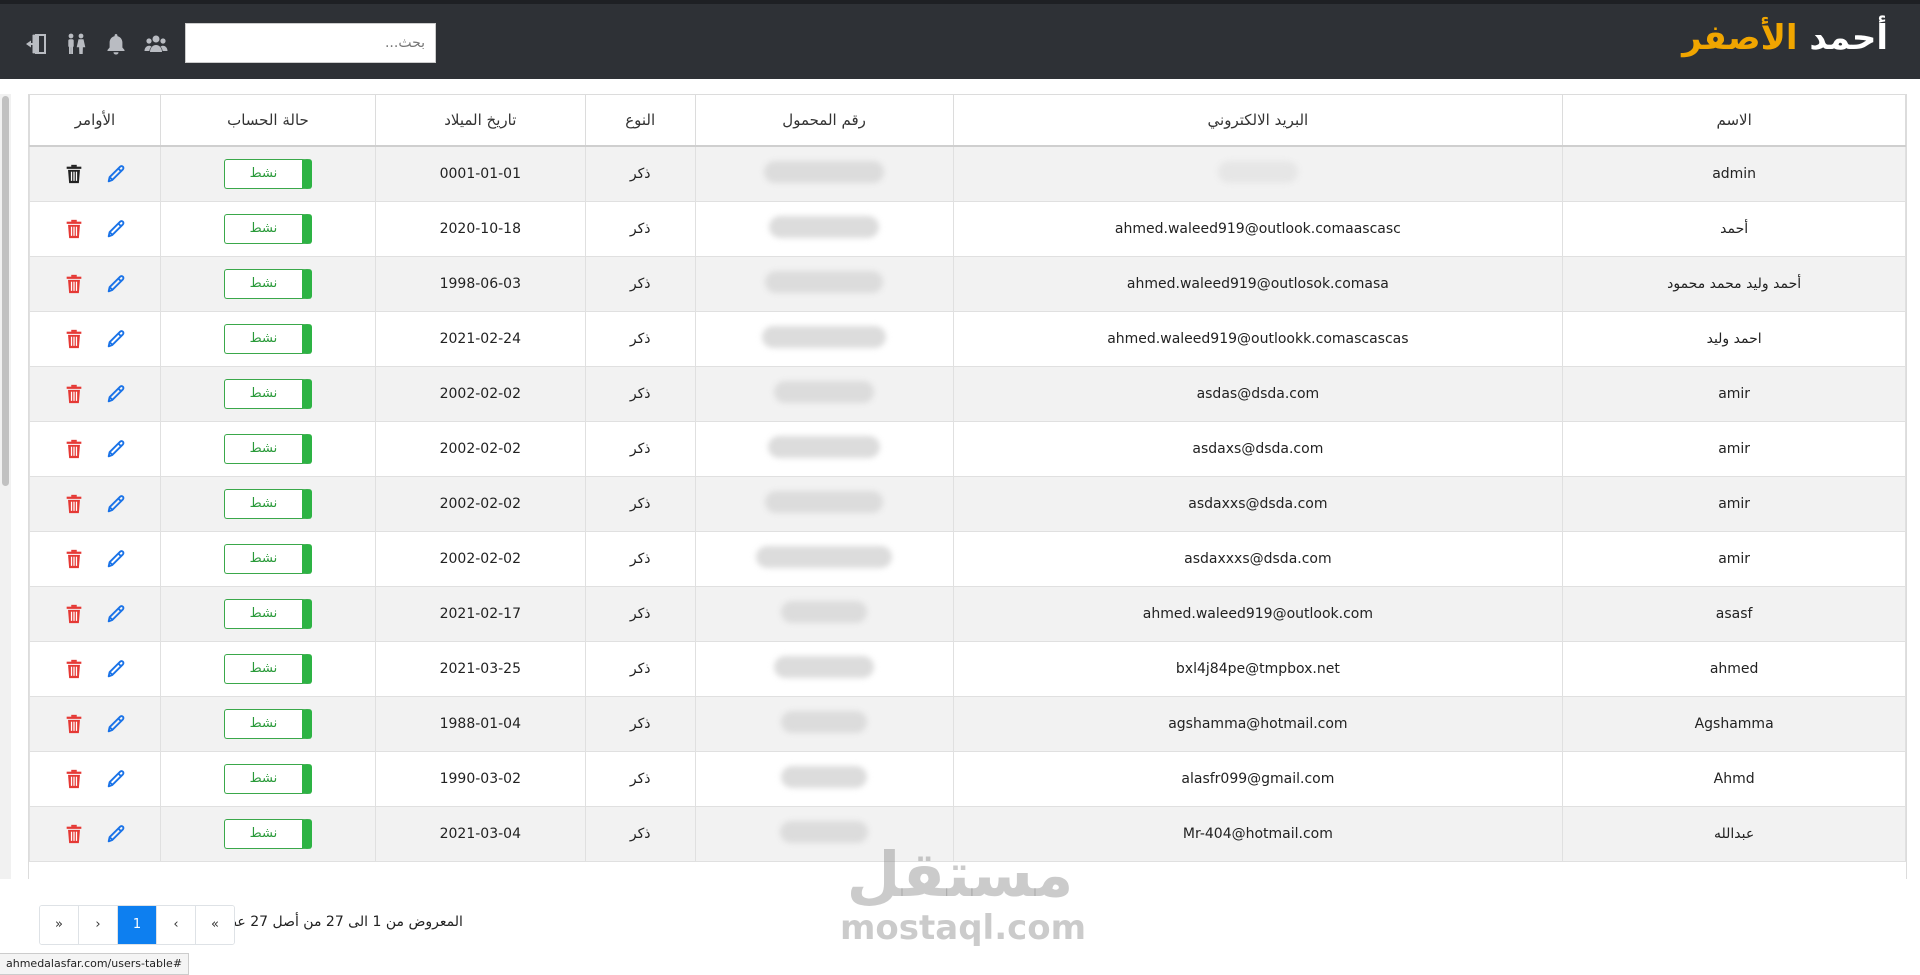 The width and height of the screenshot is (1920, 975). Describe the element at coordinates (340, 922) in the screenshot. I see `pagination-info: المعروض من 1 الى 27 من أصل 27 عضو` at that location.